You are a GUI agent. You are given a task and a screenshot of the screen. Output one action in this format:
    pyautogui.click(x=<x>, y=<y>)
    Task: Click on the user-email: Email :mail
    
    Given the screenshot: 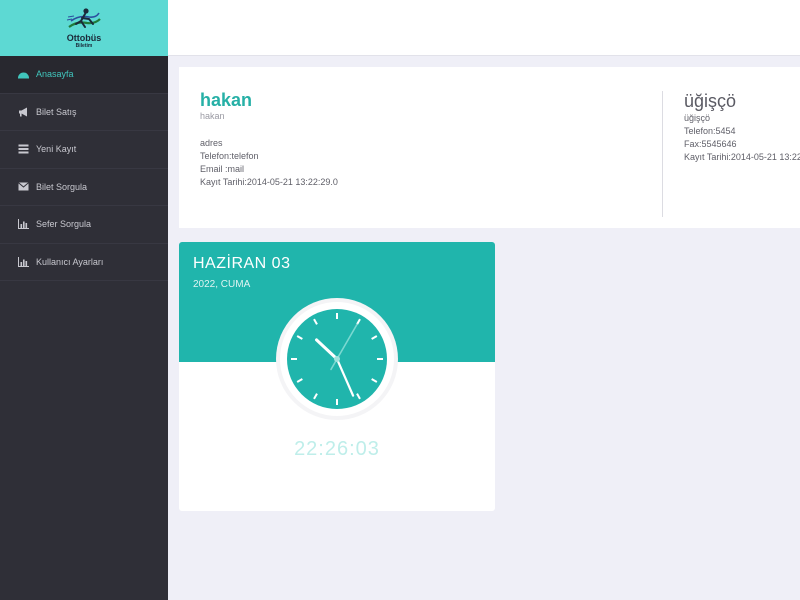 What is the action you would take?
    pyautogui.click(x=222, y=169)
    